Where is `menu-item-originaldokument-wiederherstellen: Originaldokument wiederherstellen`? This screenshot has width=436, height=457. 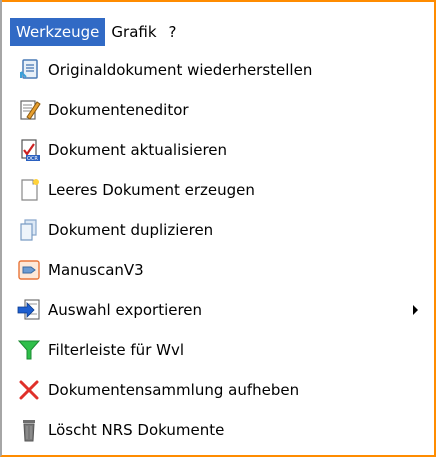 menu-item-originaldokument-wiederherstellen: Originaldokument wiederherstellen is located at coordinates (224, 70).